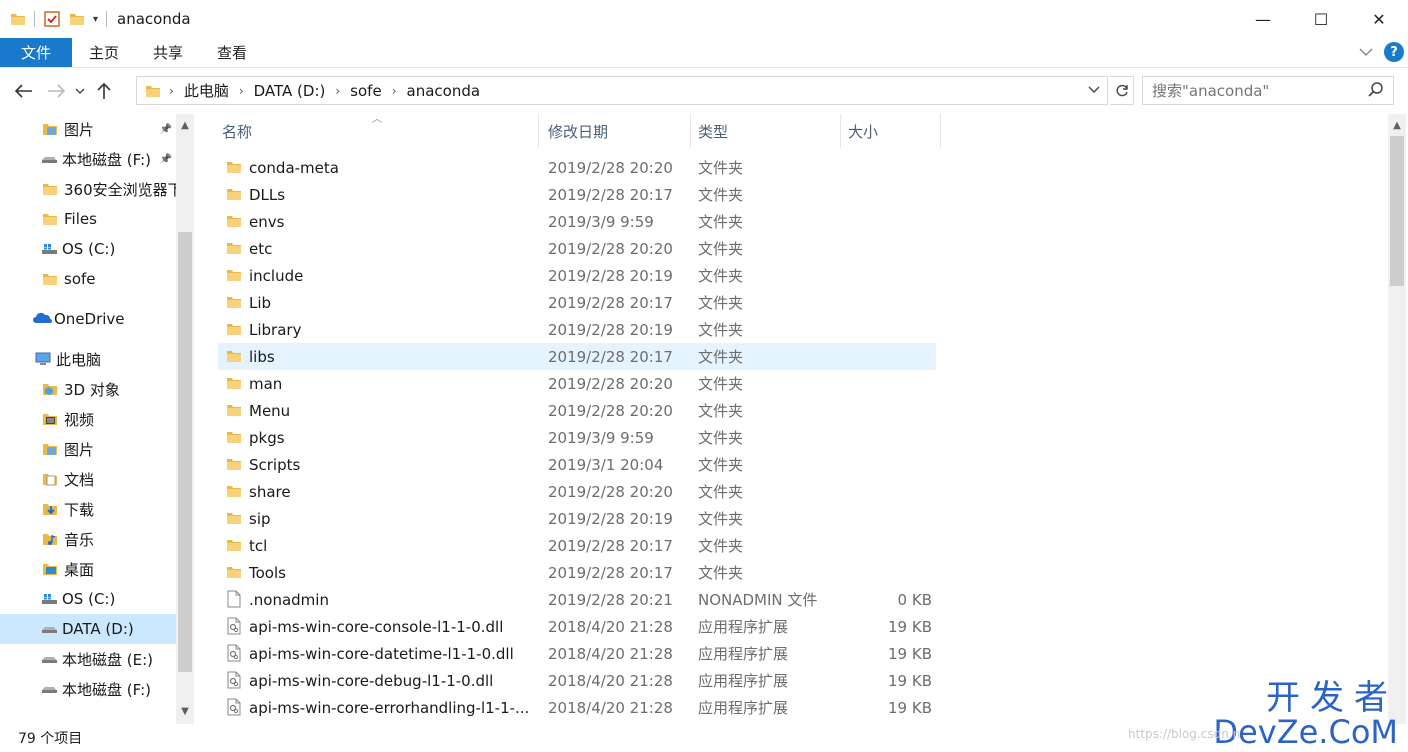 This screenshot has height=752, width=1408. I want to click on file-row: .nonadmin 2019/2/28 20:21 NONADMIN 文件 0 KB, so click(577, 599).